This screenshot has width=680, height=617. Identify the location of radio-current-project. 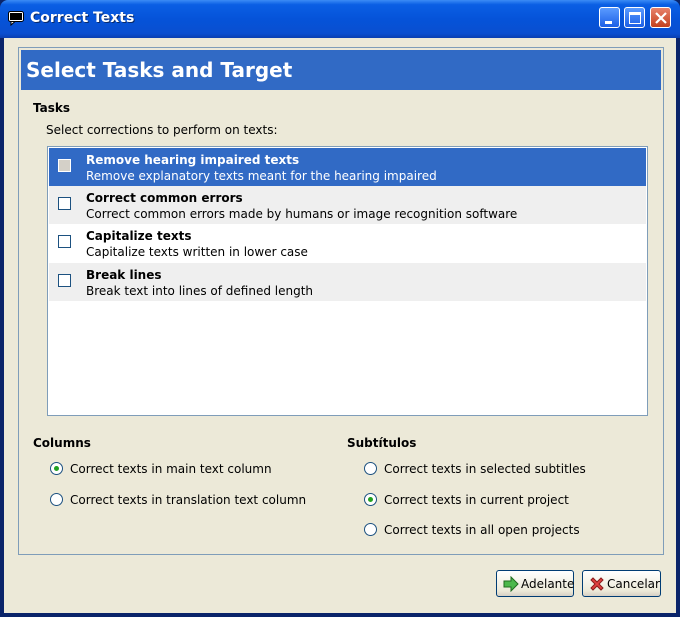
(370, 499).